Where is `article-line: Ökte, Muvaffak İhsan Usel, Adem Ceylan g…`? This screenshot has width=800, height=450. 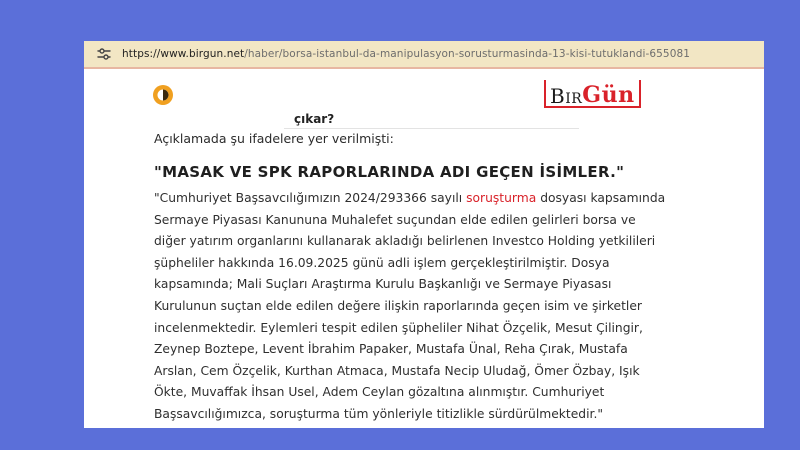
article-line: Ökte, Muvaffak İhsan Usel, Adem Ceylan g… is located at coordinates (379, 392).